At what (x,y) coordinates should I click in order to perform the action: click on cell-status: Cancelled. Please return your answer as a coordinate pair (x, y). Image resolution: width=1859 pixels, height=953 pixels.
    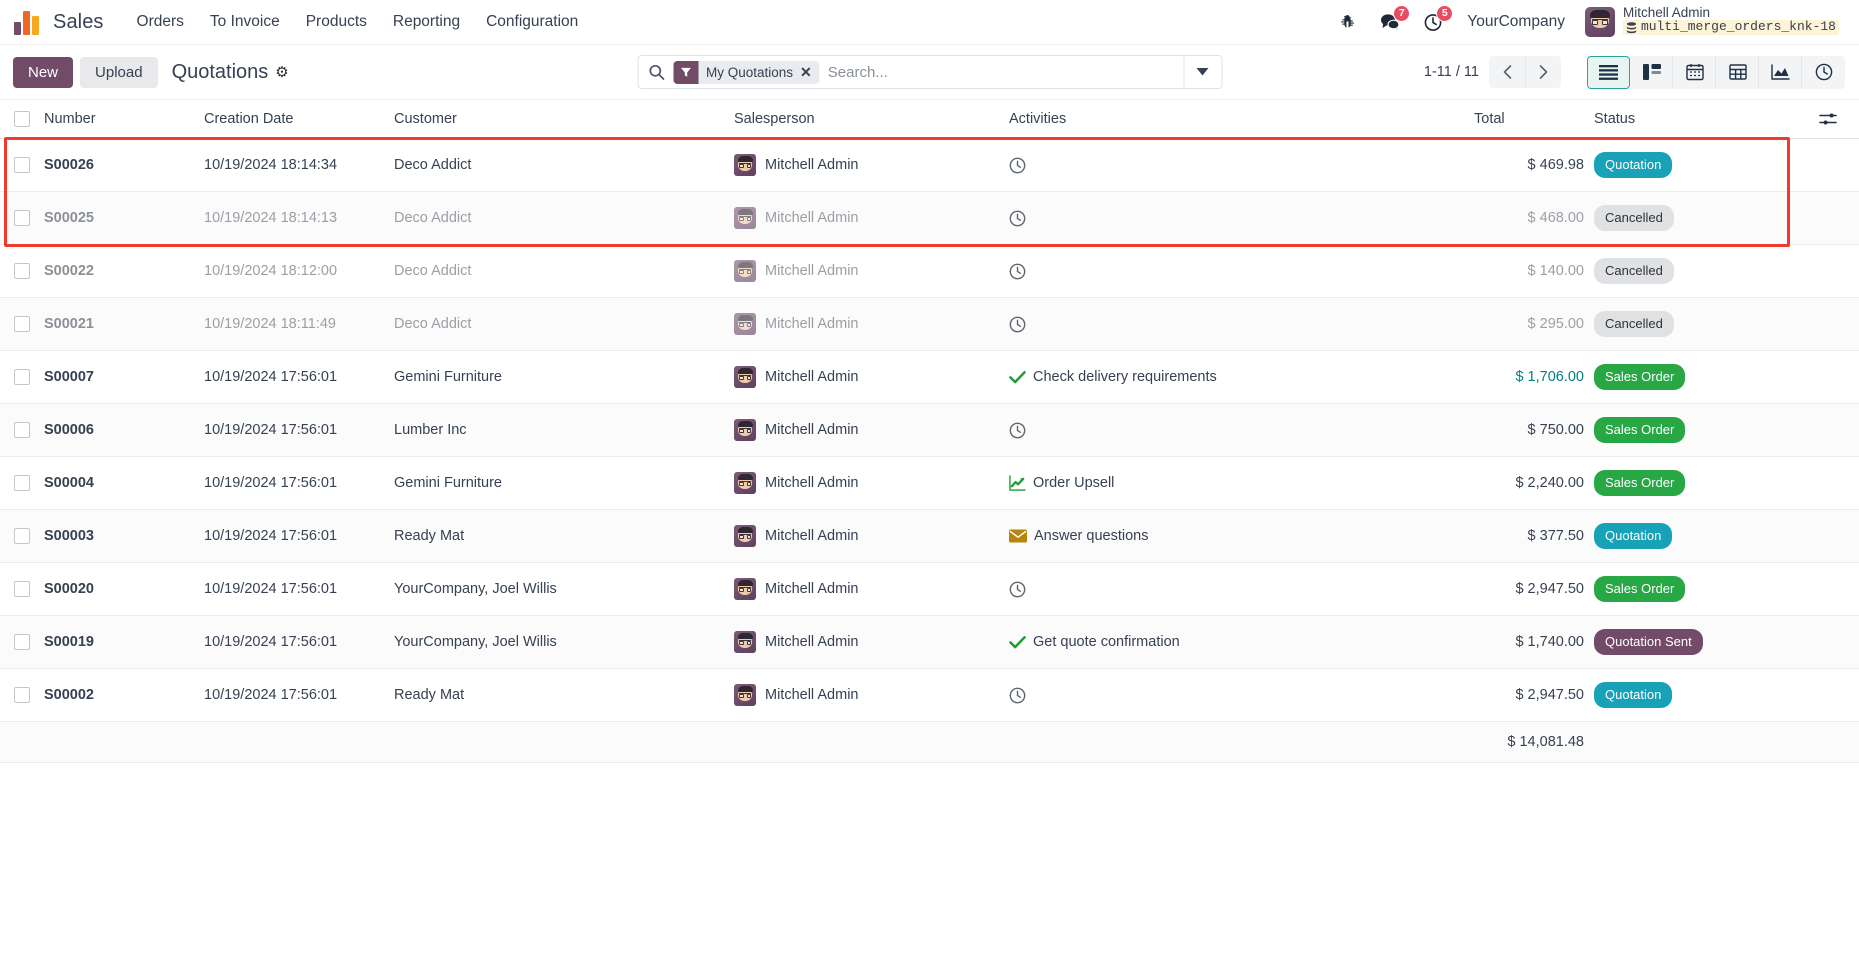
    Looking at the image, I should click on (1706, 271).